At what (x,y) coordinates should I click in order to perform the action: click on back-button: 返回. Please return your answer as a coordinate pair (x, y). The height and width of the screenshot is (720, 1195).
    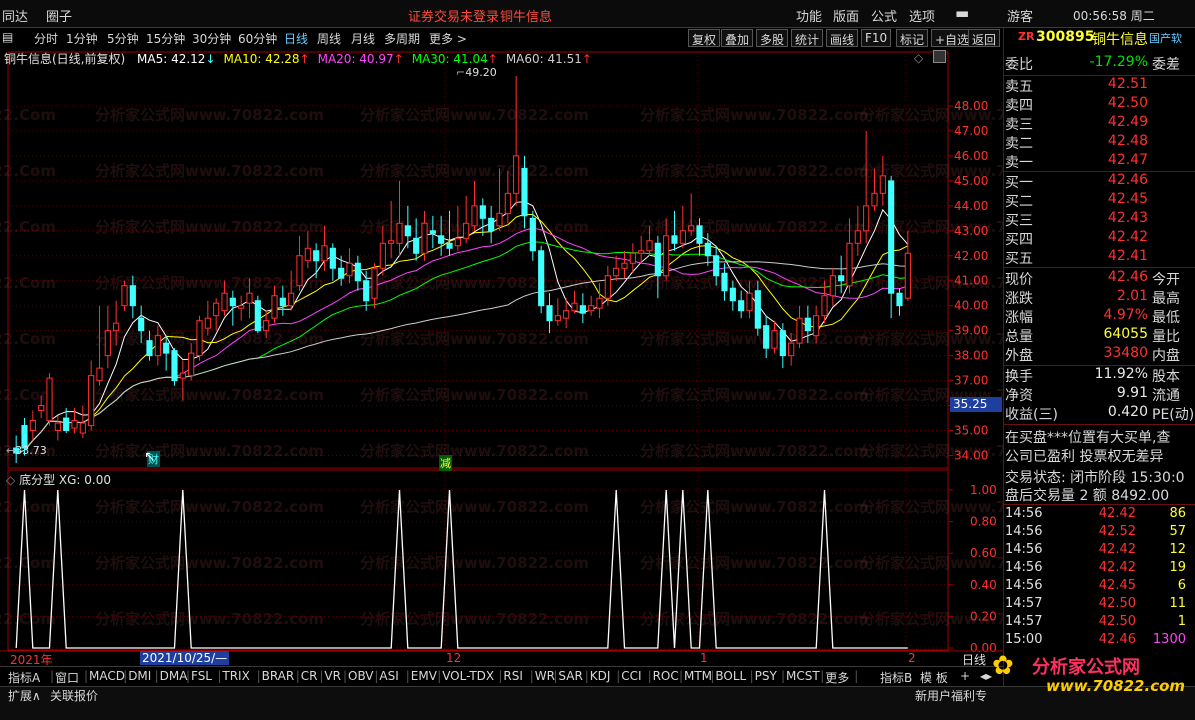
    Looking at the image, I should click on (984, 38).